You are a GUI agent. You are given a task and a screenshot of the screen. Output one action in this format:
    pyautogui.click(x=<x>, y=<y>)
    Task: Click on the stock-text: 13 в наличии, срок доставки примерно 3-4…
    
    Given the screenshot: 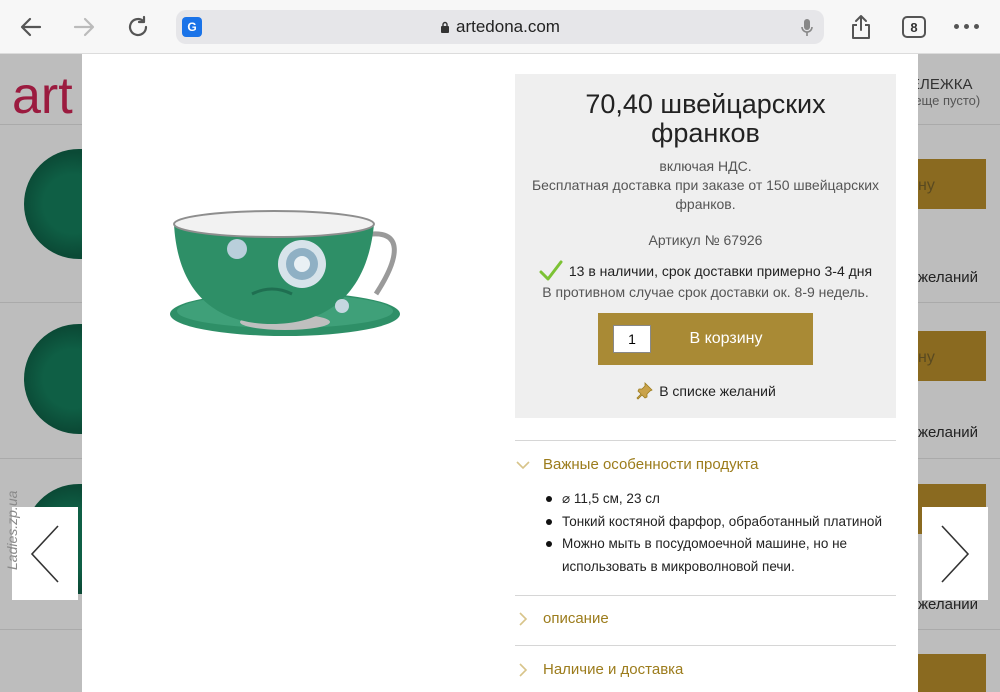 What is the action you would take?
    pyautogui.click(x=720, y=271)
    